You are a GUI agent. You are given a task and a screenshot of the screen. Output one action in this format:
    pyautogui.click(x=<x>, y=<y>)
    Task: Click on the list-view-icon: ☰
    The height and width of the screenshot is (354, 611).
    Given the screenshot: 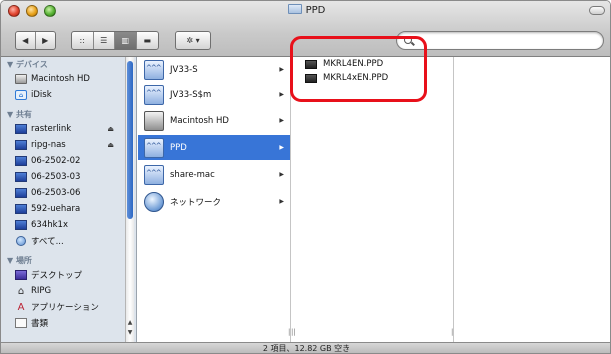 What is the action you would take?
    pyautogui.click(x=104, y=40)
    